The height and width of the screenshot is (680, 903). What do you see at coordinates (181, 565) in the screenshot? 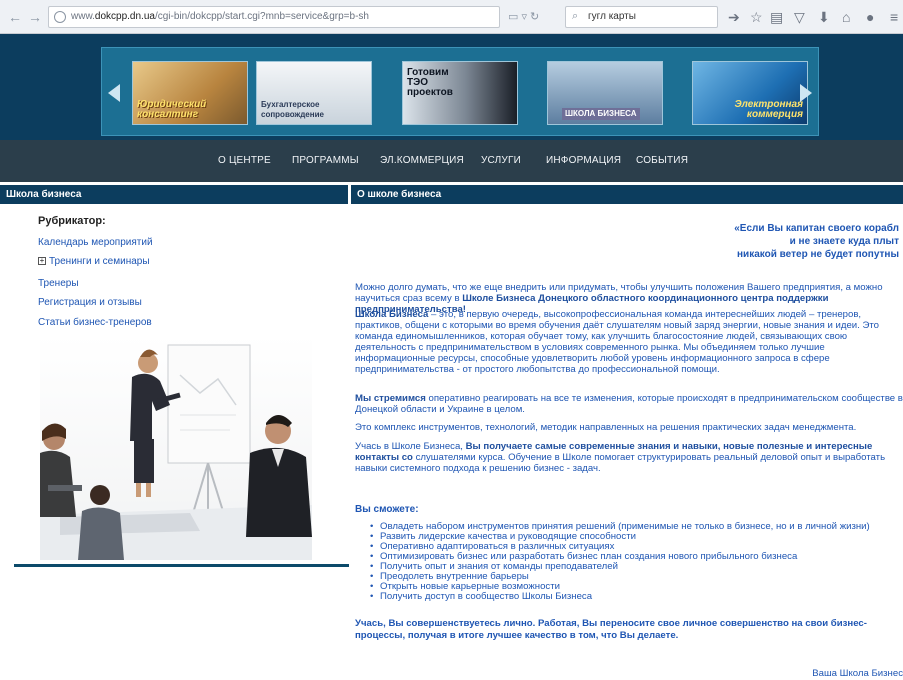
I see `photo-underline` at bounding box center [181, 565].